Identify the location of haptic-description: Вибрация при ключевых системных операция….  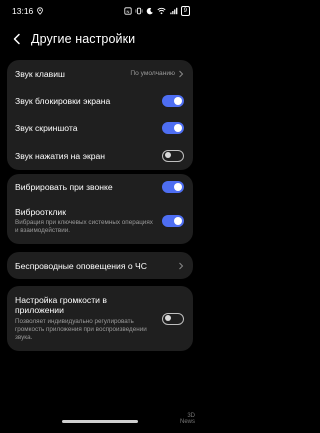
(84, 226).